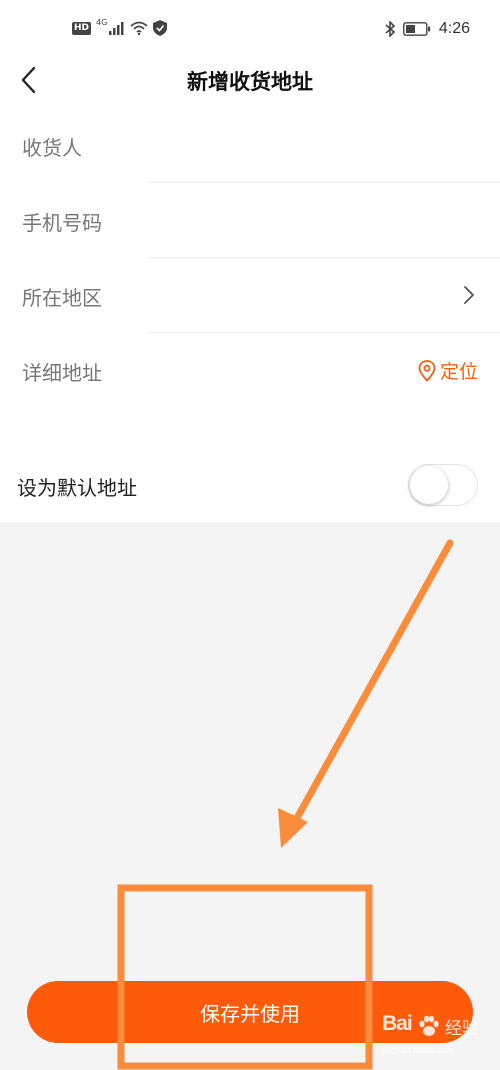  Describe the element at coordinates (250, 295) in the screenshot. I see `region-row: 所在地区` at that location.